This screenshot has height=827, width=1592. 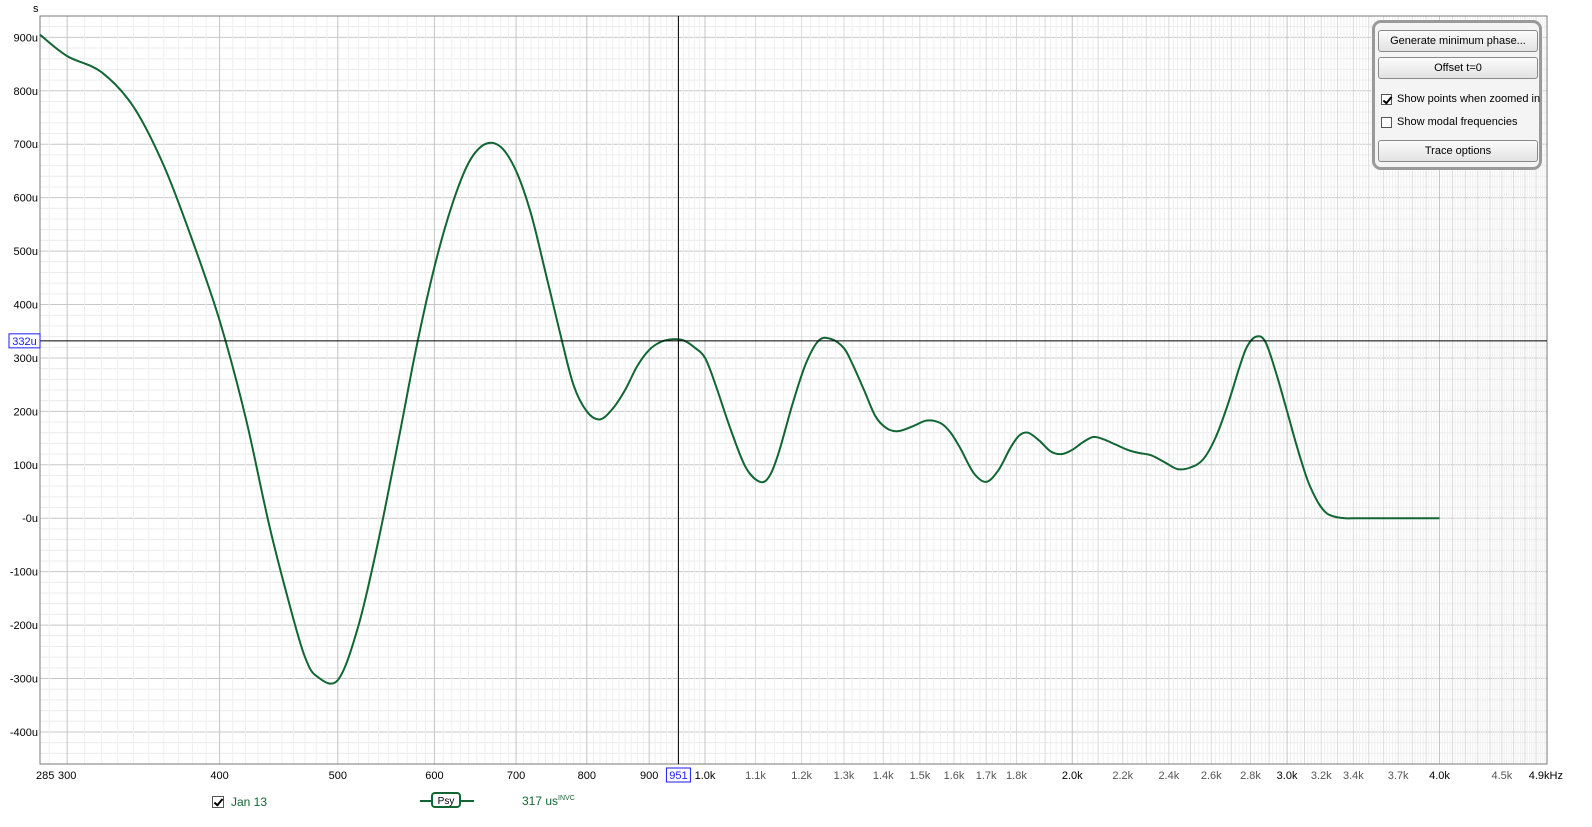 What do you see at coordinates (844, 776) in the screenshot?
I see `x-tick-label: 1.3k` at bounding box center [844, 776].